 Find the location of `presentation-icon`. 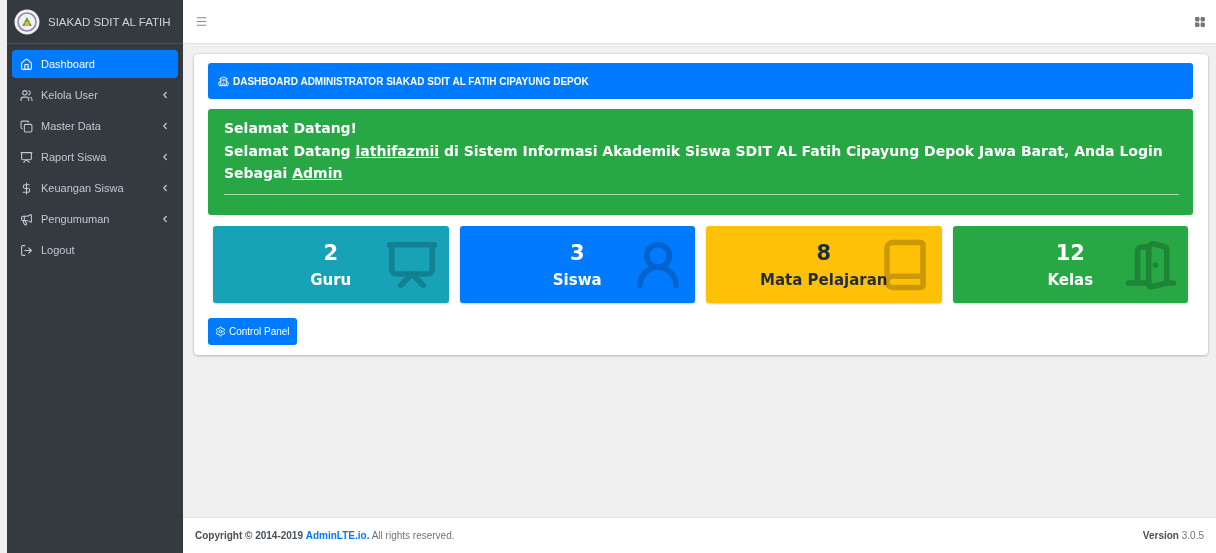

presentation-icon is located at coordinates (26, 157).